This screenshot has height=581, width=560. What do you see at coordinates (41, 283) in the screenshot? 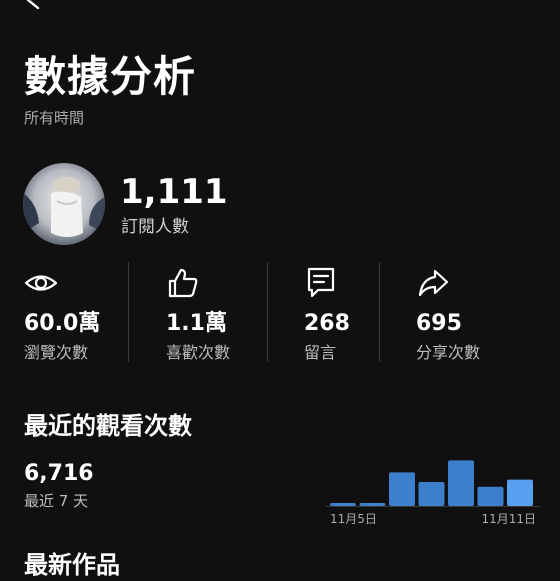
I see `eye-icon` at bounding box center [41, 283].